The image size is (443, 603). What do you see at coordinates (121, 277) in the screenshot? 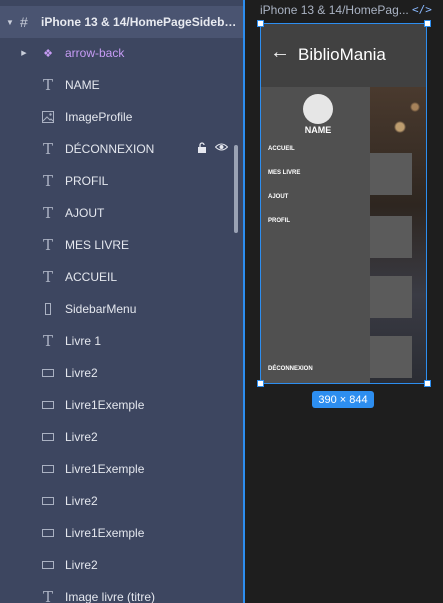
I see `layer-row: T ACCUEIL` at bounding box center [121, 277].